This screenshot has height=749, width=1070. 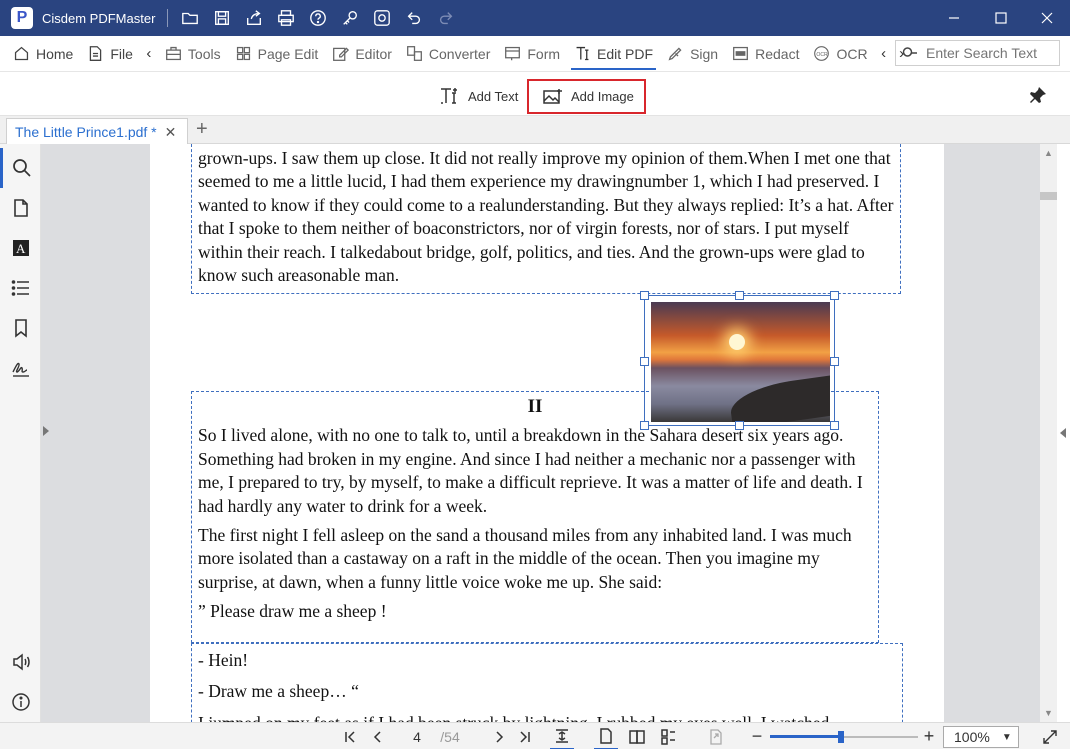 I want to click on help-icon, so click(x=318, y=18).